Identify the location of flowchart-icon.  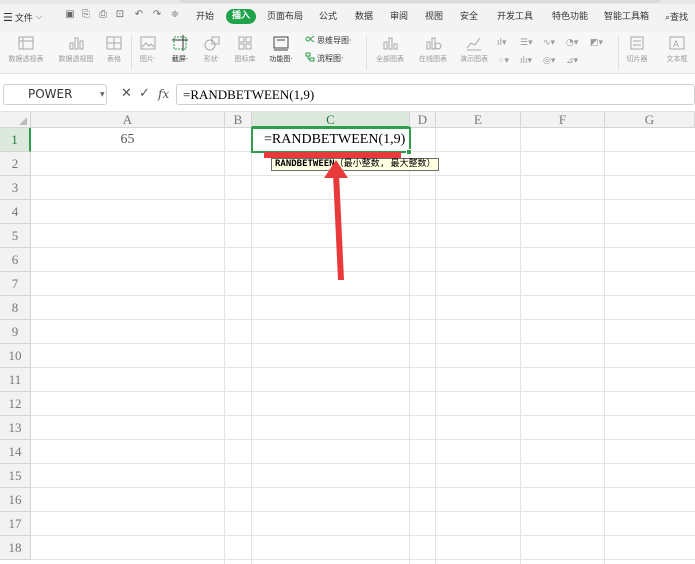
(310, 57).